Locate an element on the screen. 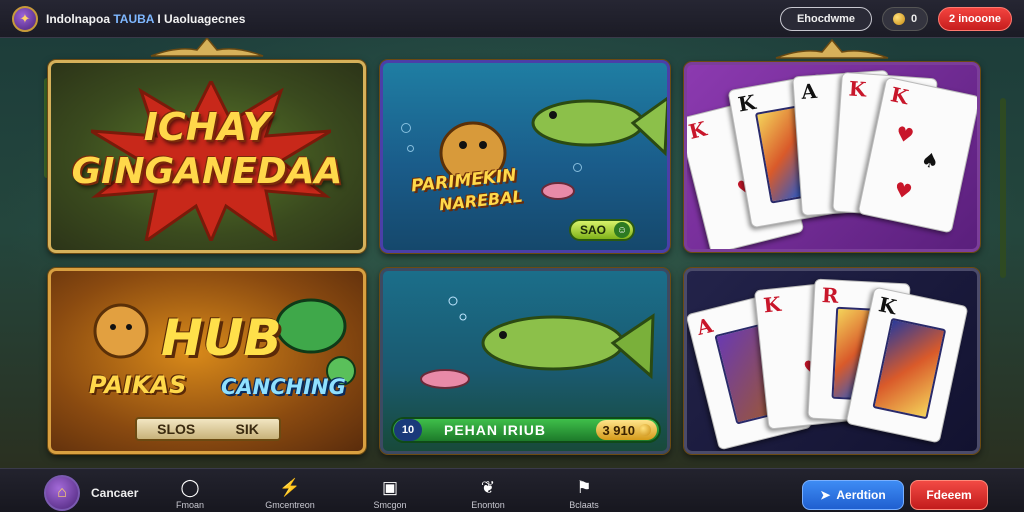 The height and width of the screenshot is (512, 1024). tile-2-tag-label: SAO is located at coordinates (593, 230).